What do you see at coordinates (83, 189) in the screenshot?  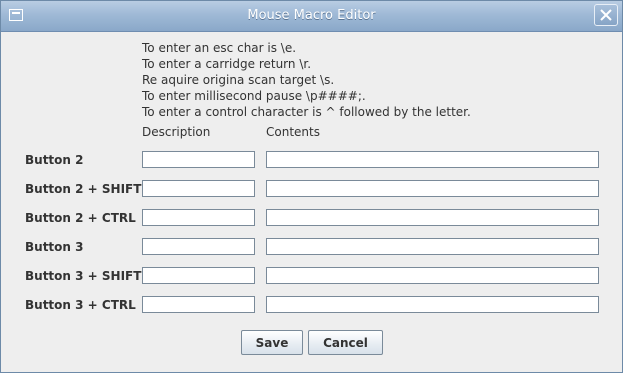 I see `row-label-button-2-shift: Button 2 + SHIFT` at bounding box center [83, 189].